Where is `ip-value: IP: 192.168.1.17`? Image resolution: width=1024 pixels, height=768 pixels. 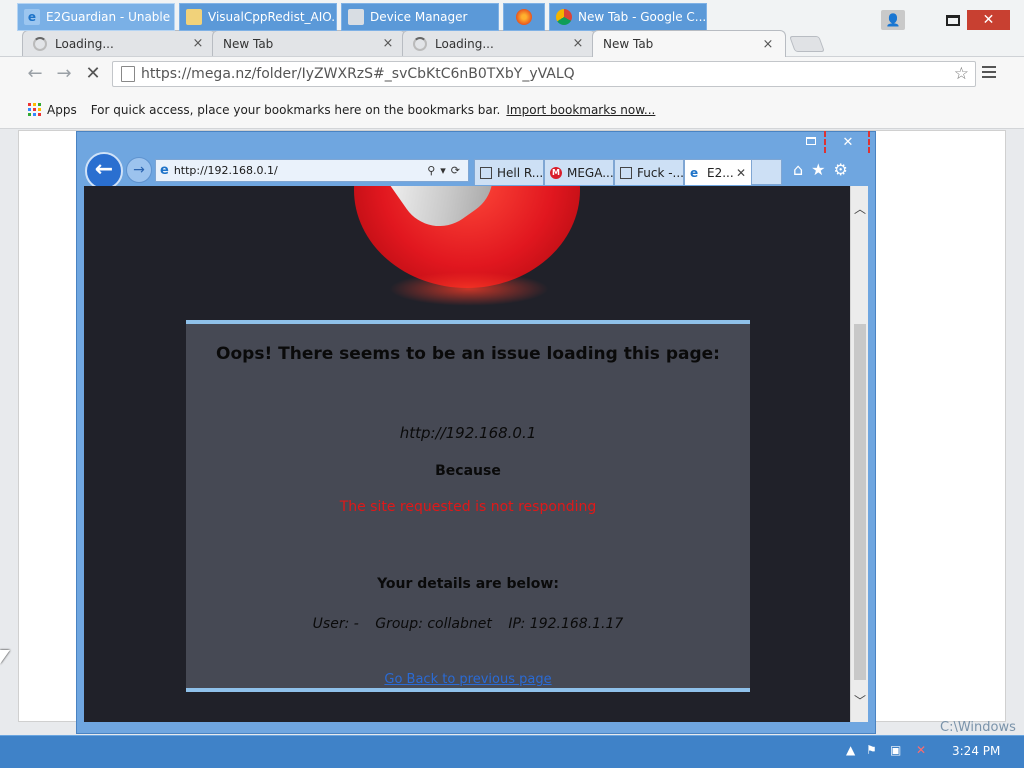
ip-value: IP: 192.168.1.17 is located at coordinates (566, 624).